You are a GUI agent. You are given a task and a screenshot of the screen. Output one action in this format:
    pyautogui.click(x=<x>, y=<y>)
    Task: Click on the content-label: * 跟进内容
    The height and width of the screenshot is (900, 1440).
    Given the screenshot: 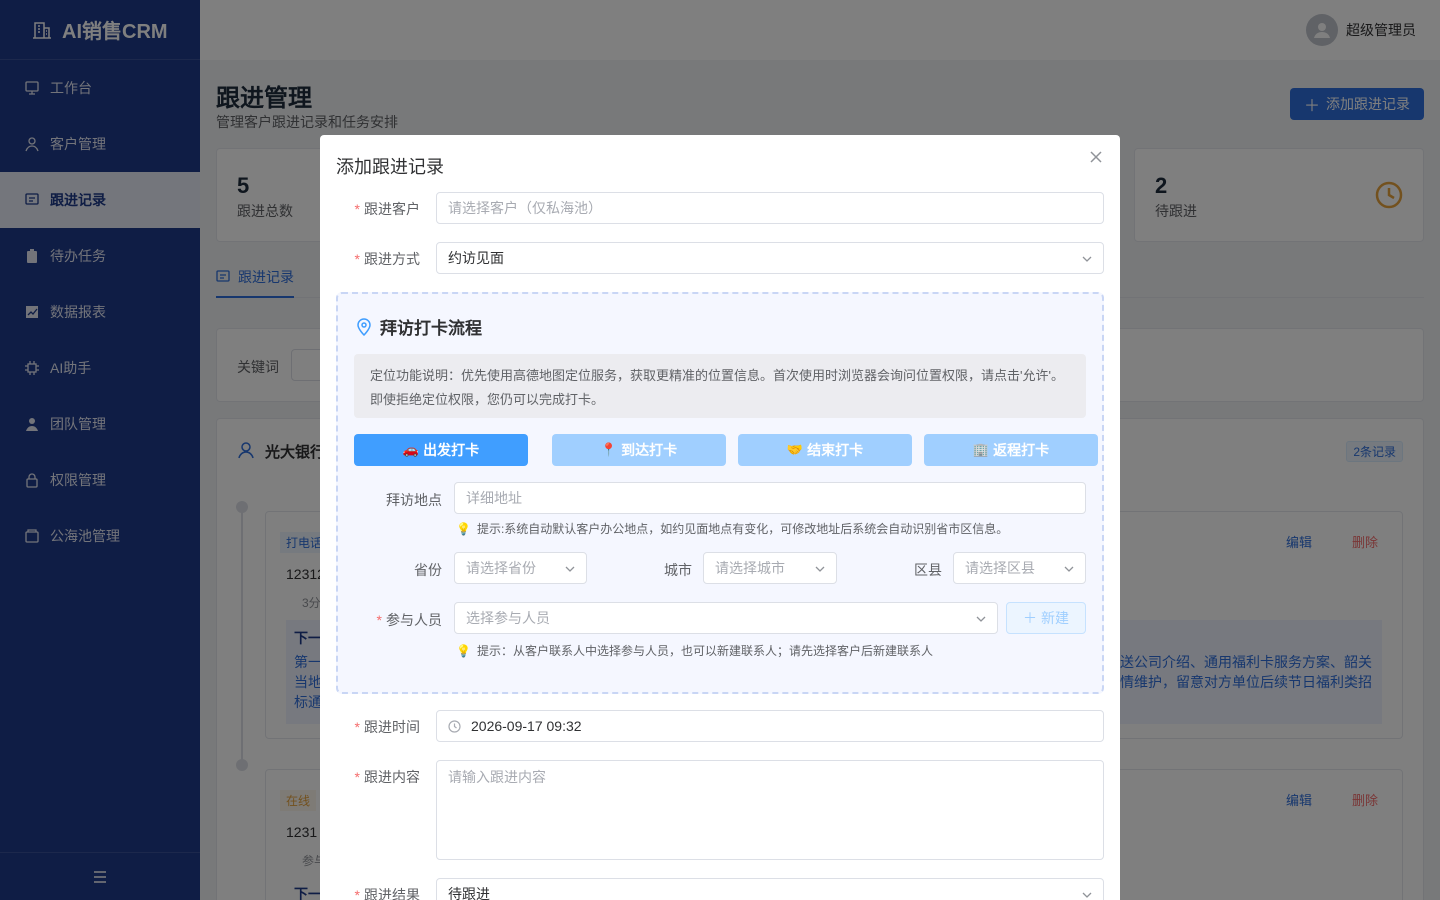 What is the action you would take?
    pyautogui.click(x=387, y=777)
    